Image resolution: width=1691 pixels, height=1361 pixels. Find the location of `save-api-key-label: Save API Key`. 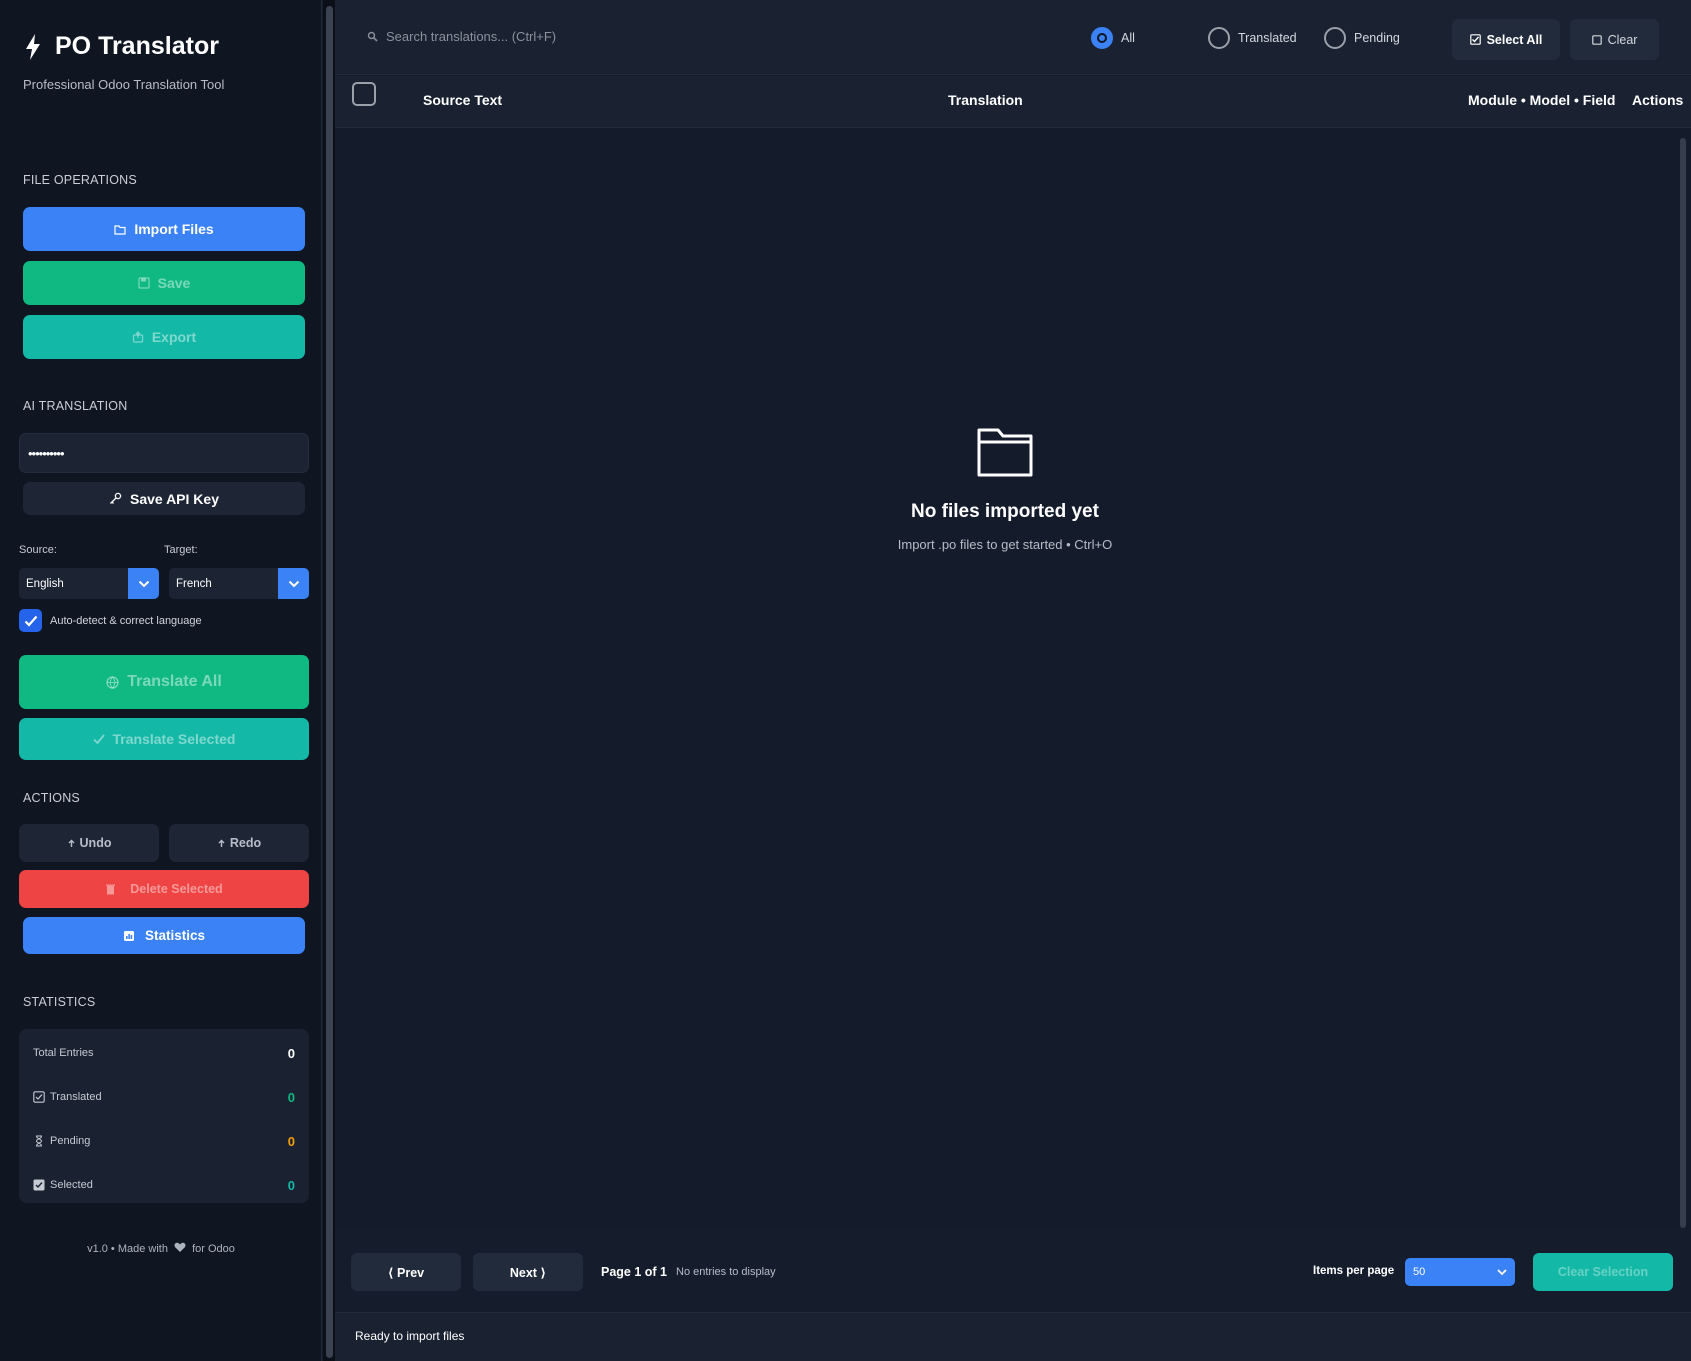

save-api-key-label: Save API Key is located at coordinates (174, 498).